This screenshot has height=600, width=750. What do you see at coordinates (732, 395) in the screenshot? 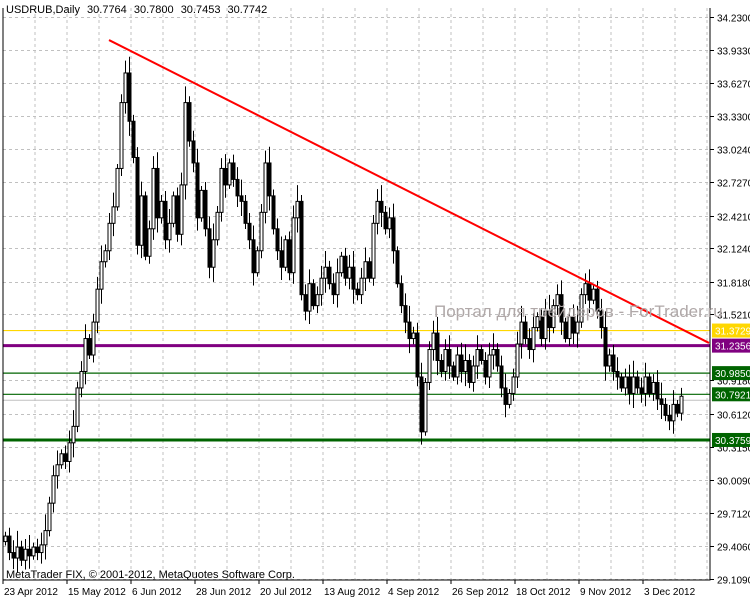
I see `price-level-tag-label: 30.7921` at bounding box center [732, 395].